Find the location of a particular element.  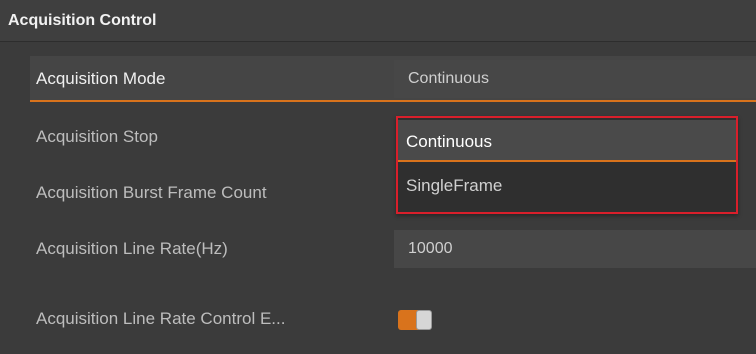

input-value: 10000 is located at coordinates (430, 248).